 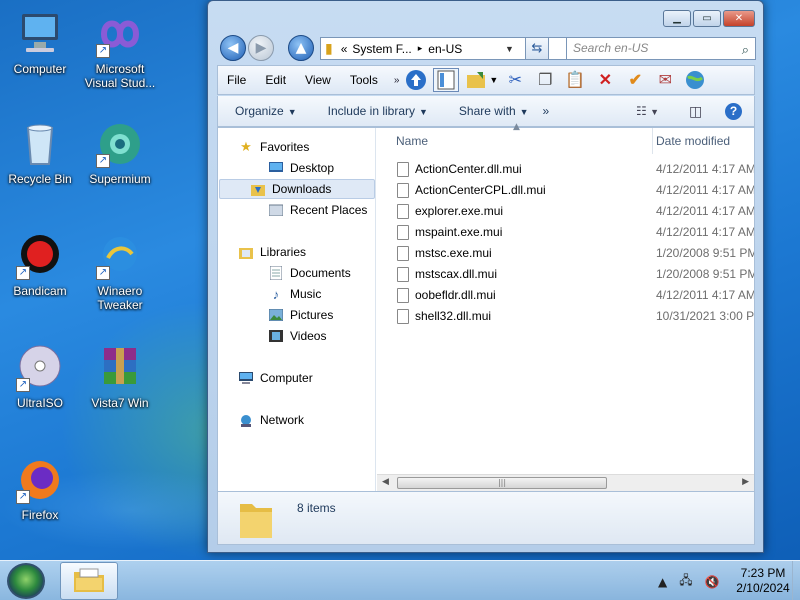 I want to click on menu-tools: Tools, so click(x=364, y=80).